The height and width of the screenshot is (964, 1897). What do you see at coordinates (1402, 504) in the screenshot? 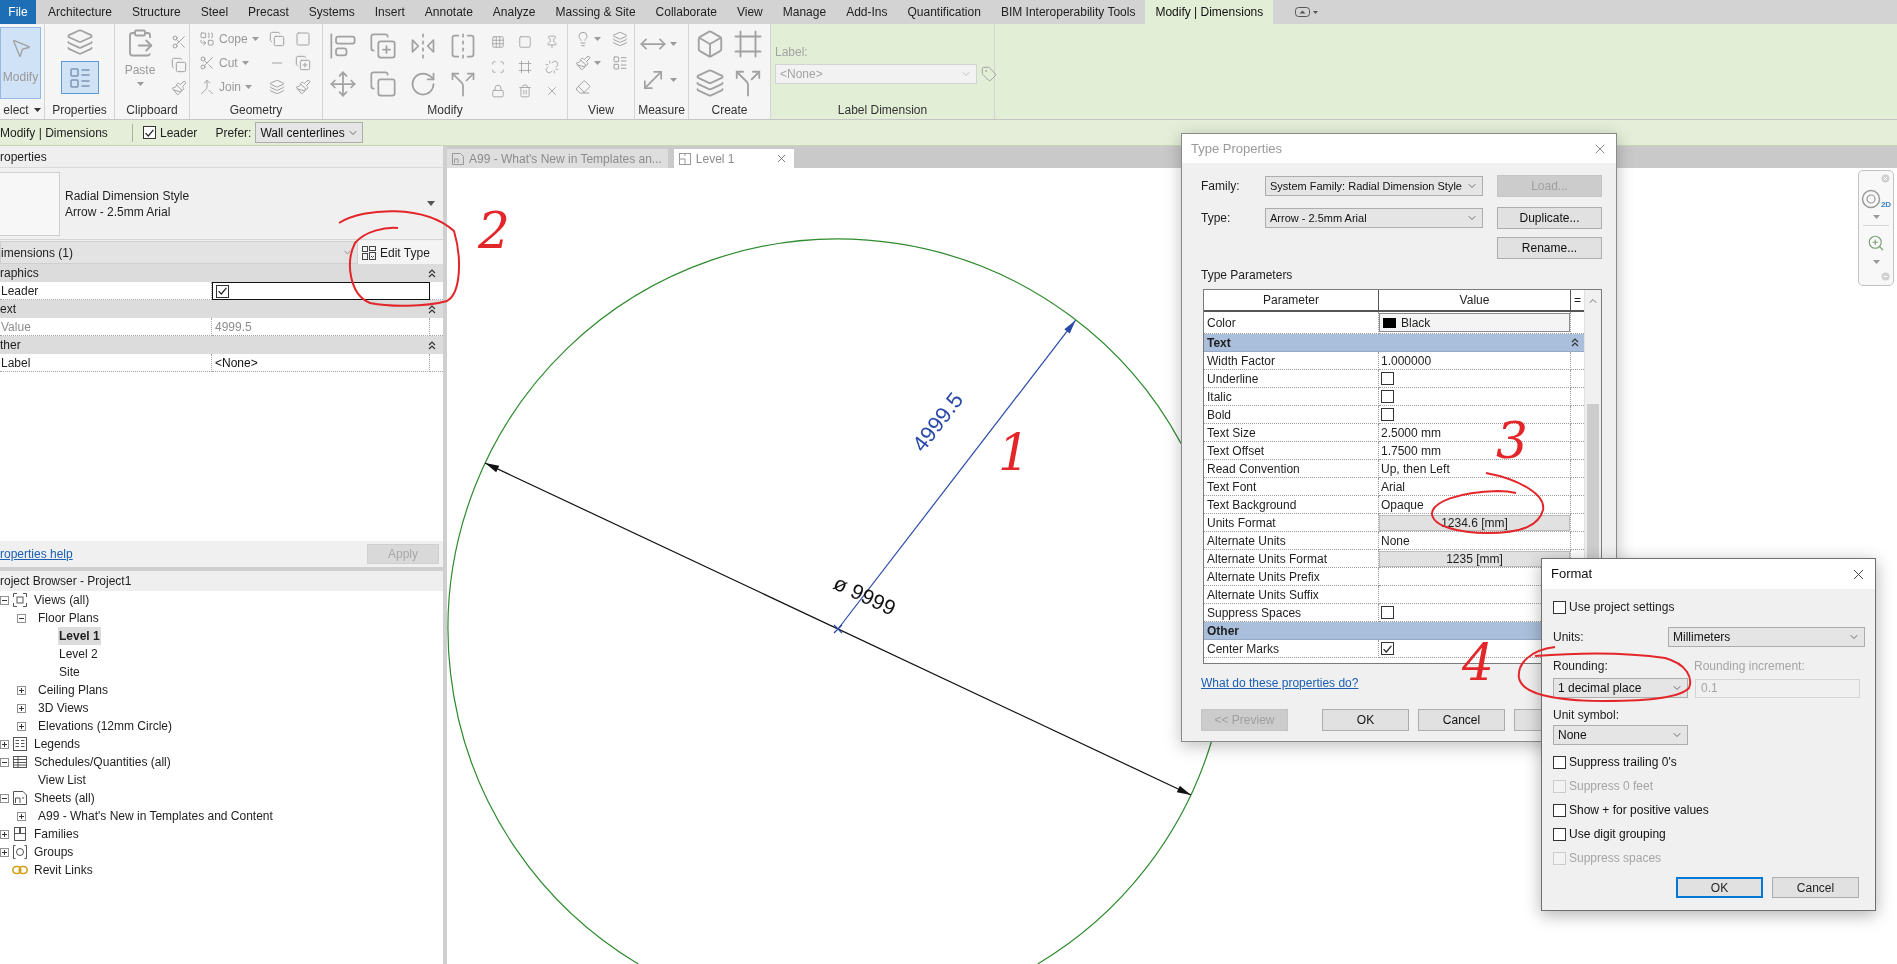
I see `parameter-value: Opaque` at bounding box center [1402, 504].